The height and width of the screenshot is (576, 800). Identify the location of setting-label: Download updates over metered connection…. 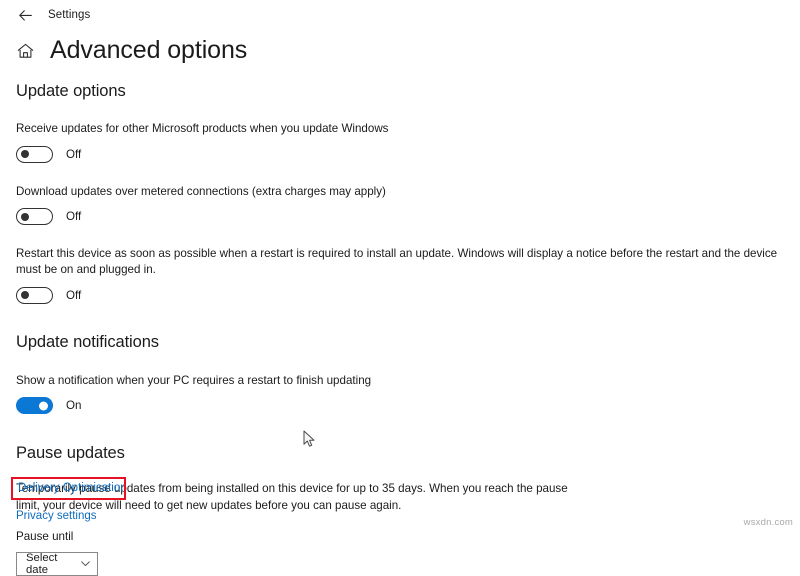
(201, 191).